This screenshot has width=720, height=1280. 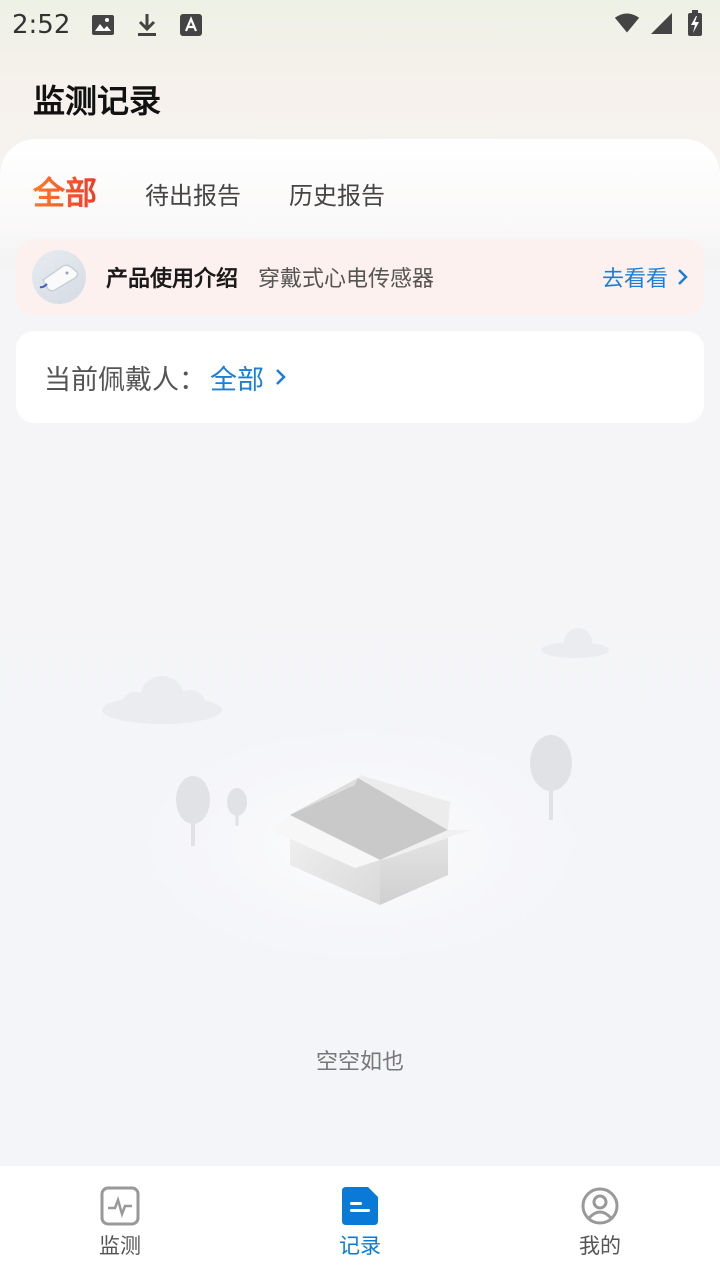 I want to click on nav-mine: 我的, so click(x=600, y=1223).